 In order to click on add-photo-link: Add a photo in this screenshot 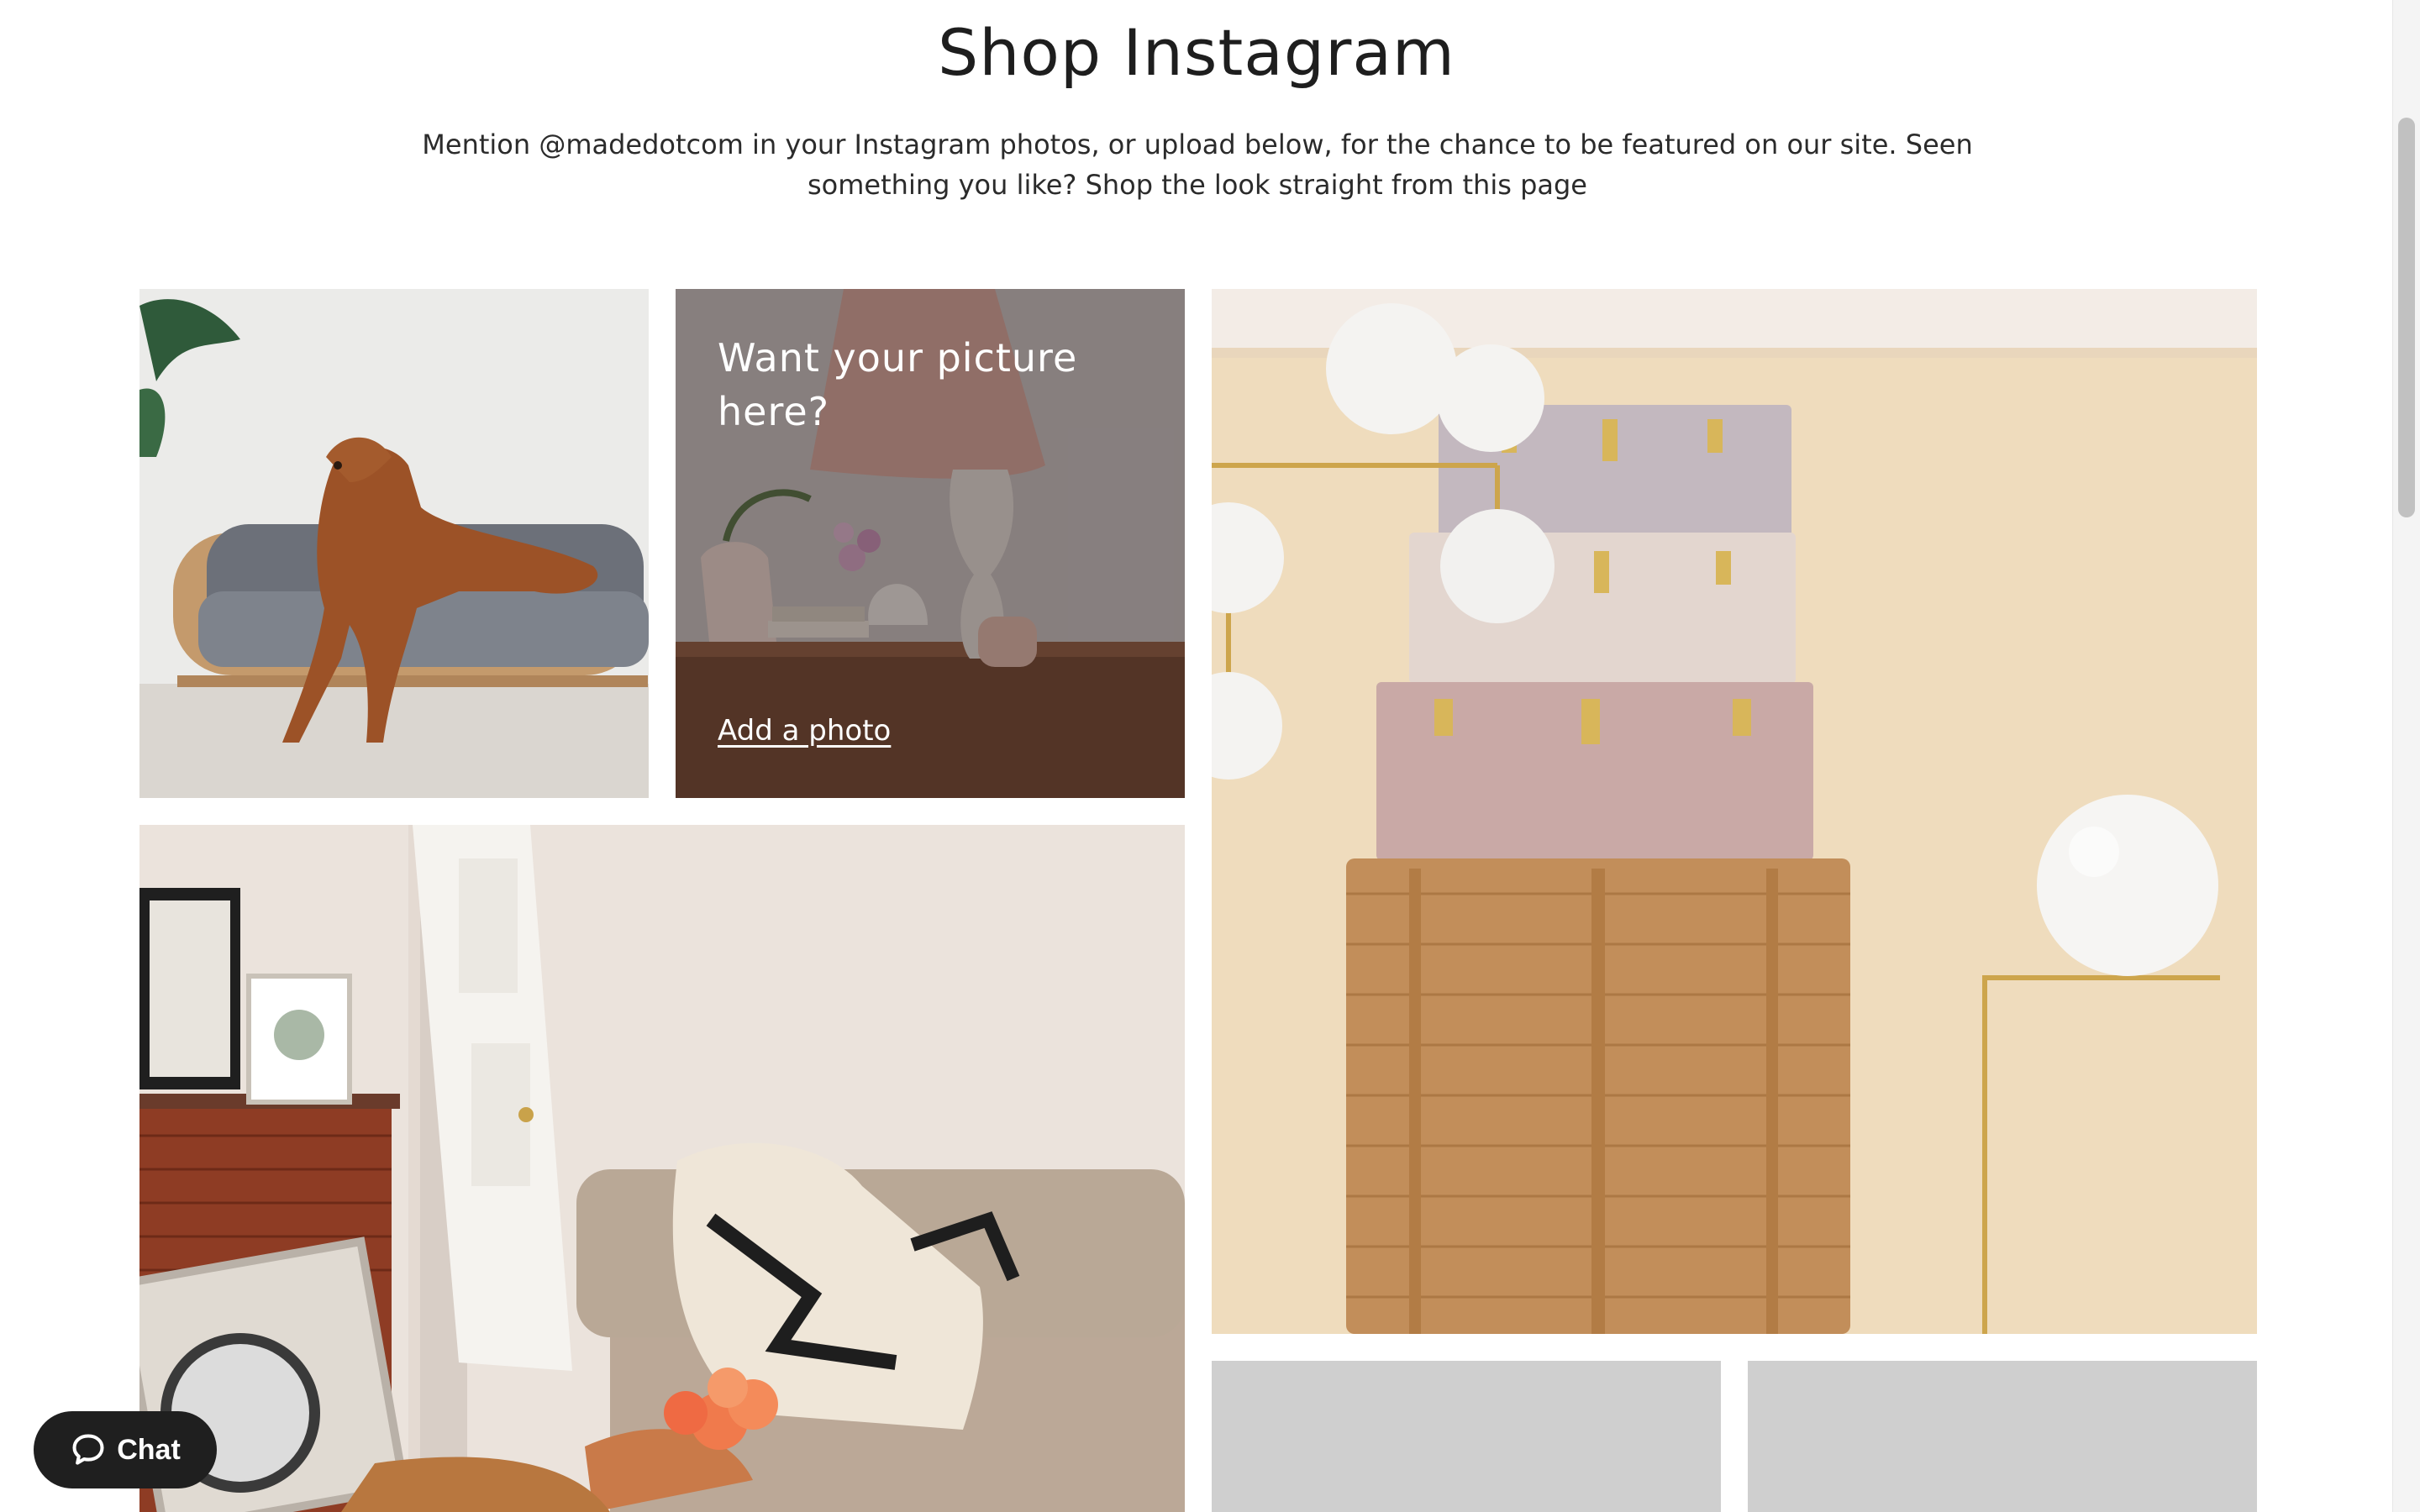, I will do `click(804, 731)`.